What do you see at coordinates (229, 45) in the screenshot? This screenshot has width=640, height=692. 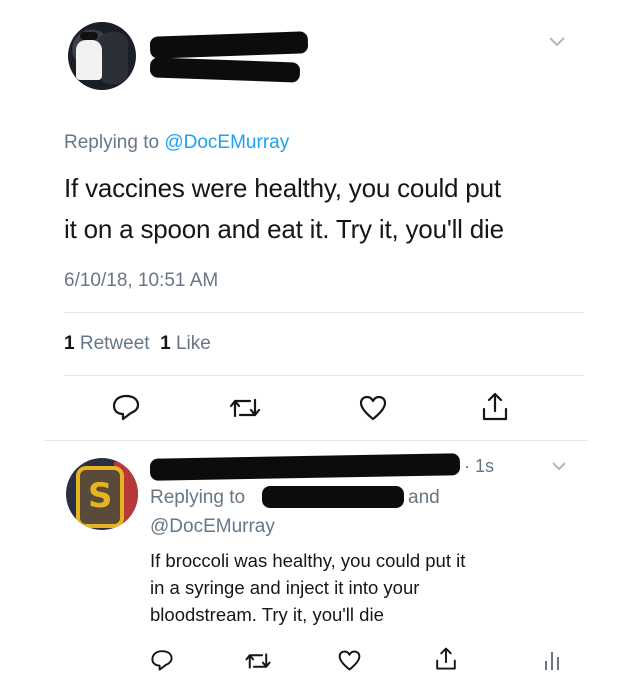 I see `redacted-display-name` at bounding box center [229, 45].